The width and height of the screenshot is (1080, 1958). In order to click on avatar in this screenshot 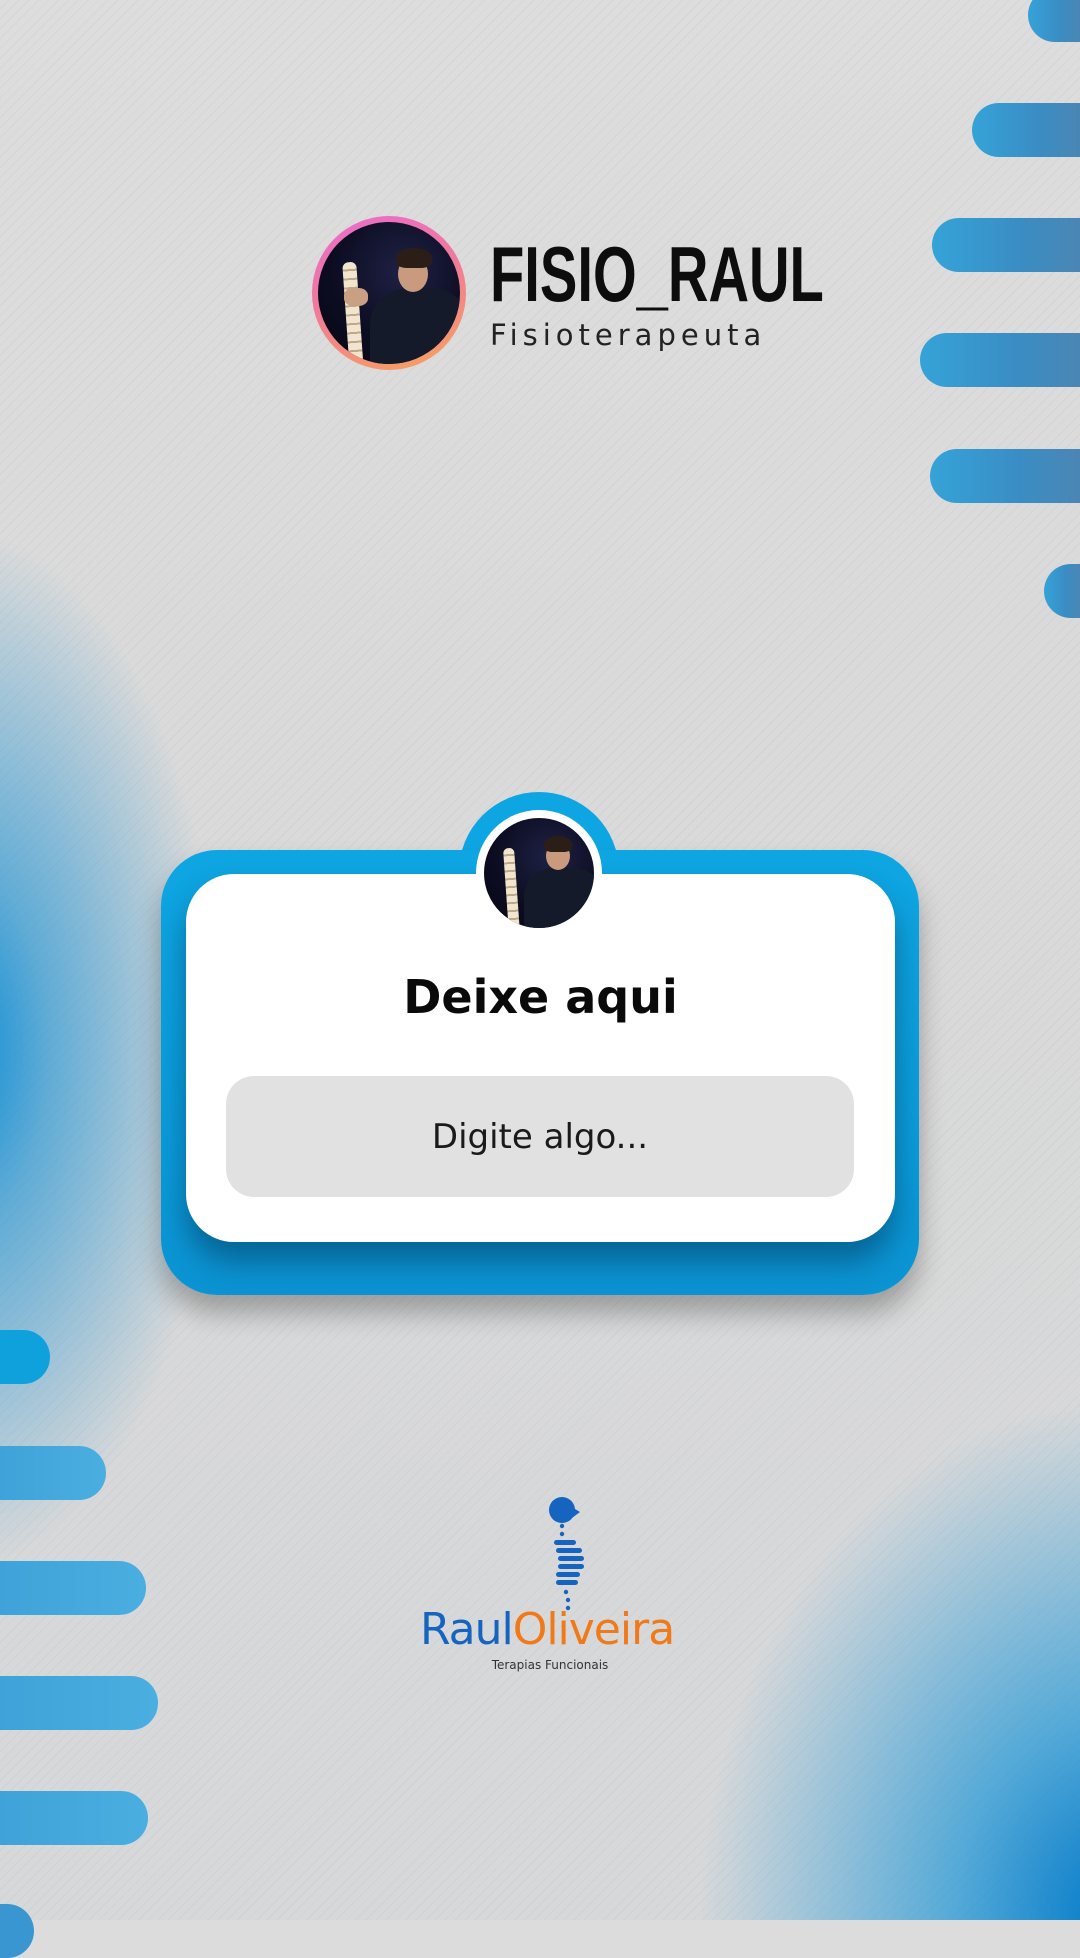, I will do `click(389, 293)`.